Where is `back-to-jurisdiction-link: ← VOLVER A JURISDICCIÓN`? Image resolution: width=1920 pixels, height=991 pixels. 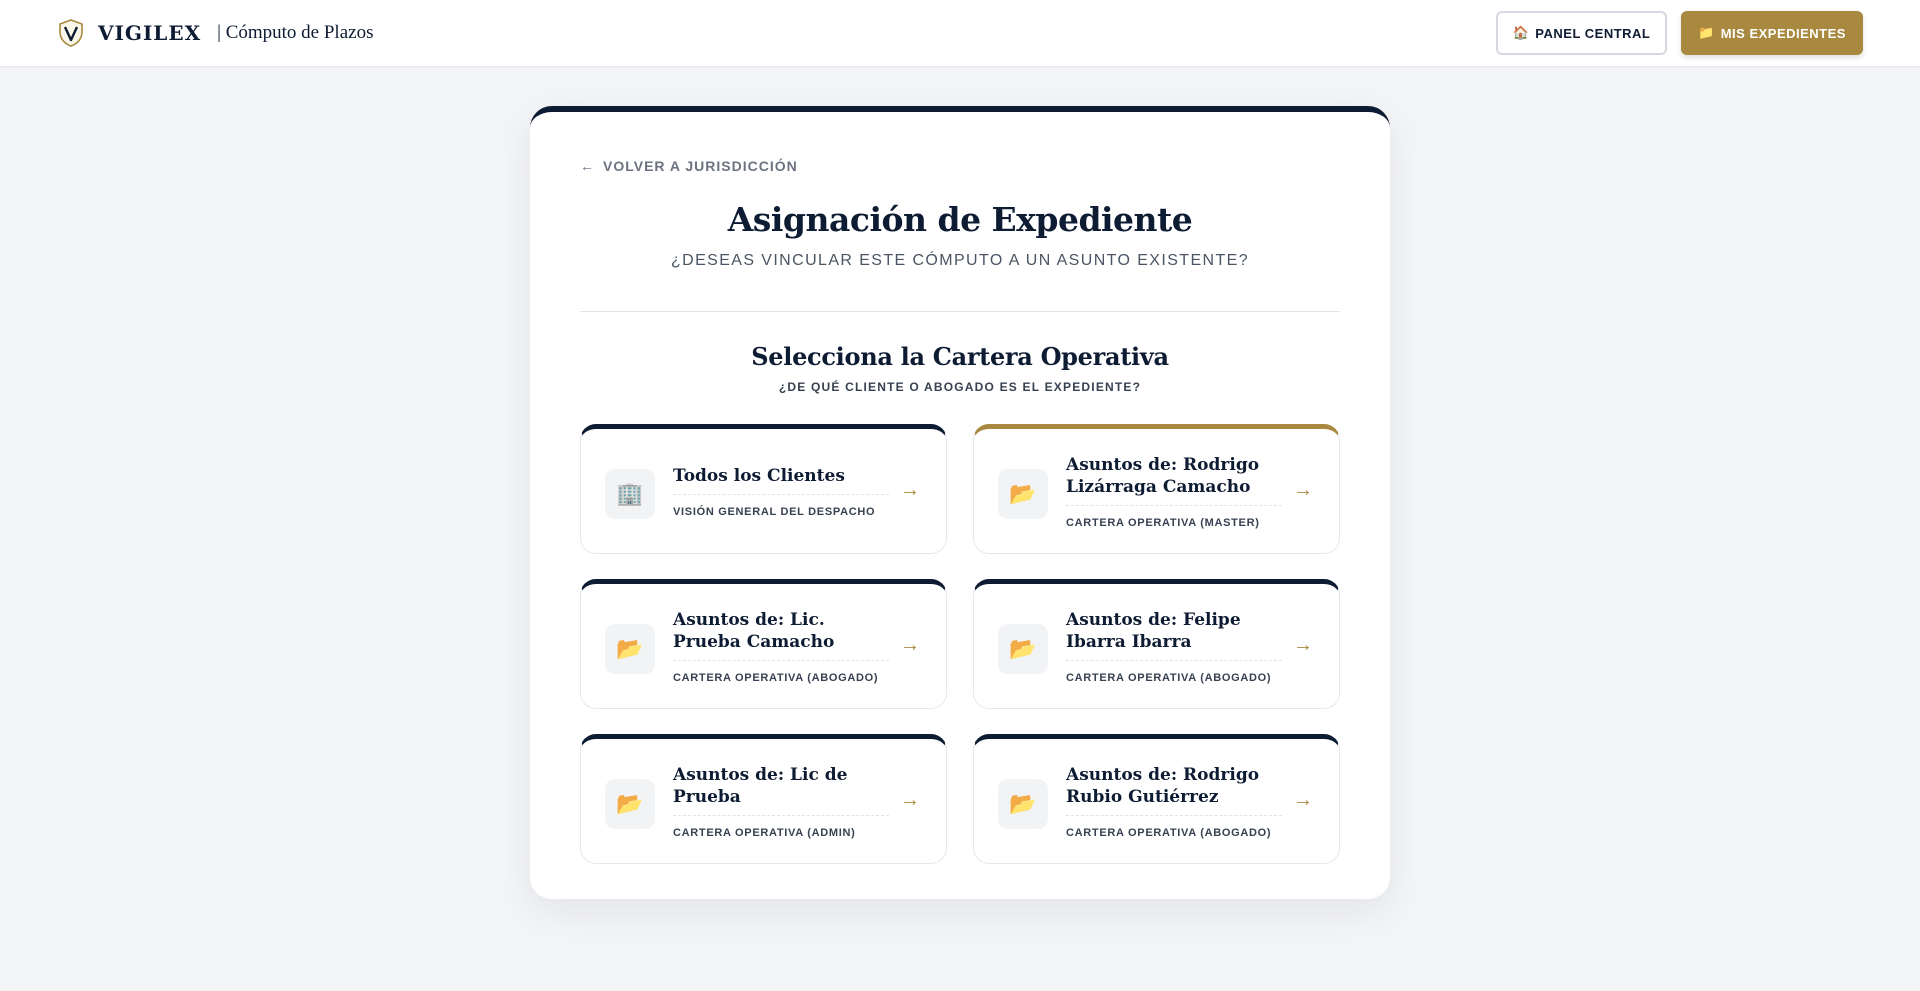
back-to-jurisdiction-link: ← VOLVER A JURISDICCIÓN is located at coordinates (689, 166).